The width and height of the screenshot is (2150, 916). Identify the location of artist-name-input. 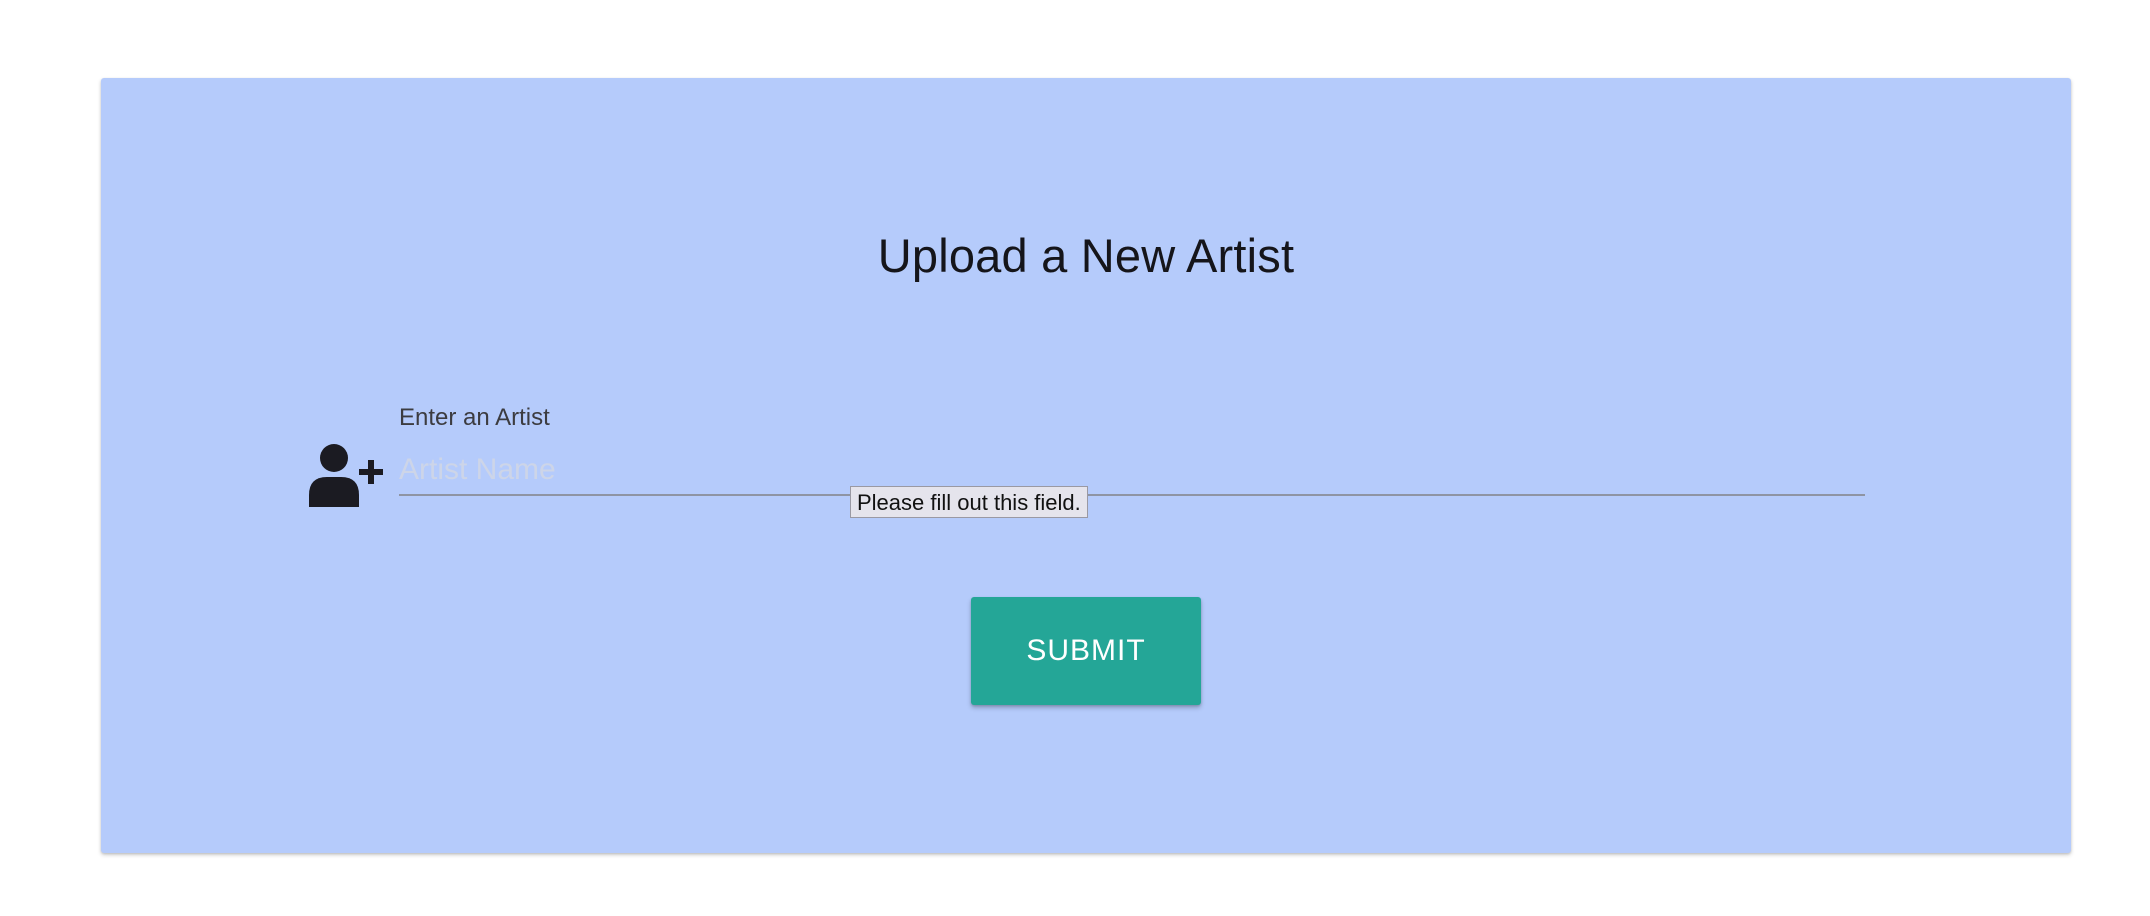
(1132, 471).